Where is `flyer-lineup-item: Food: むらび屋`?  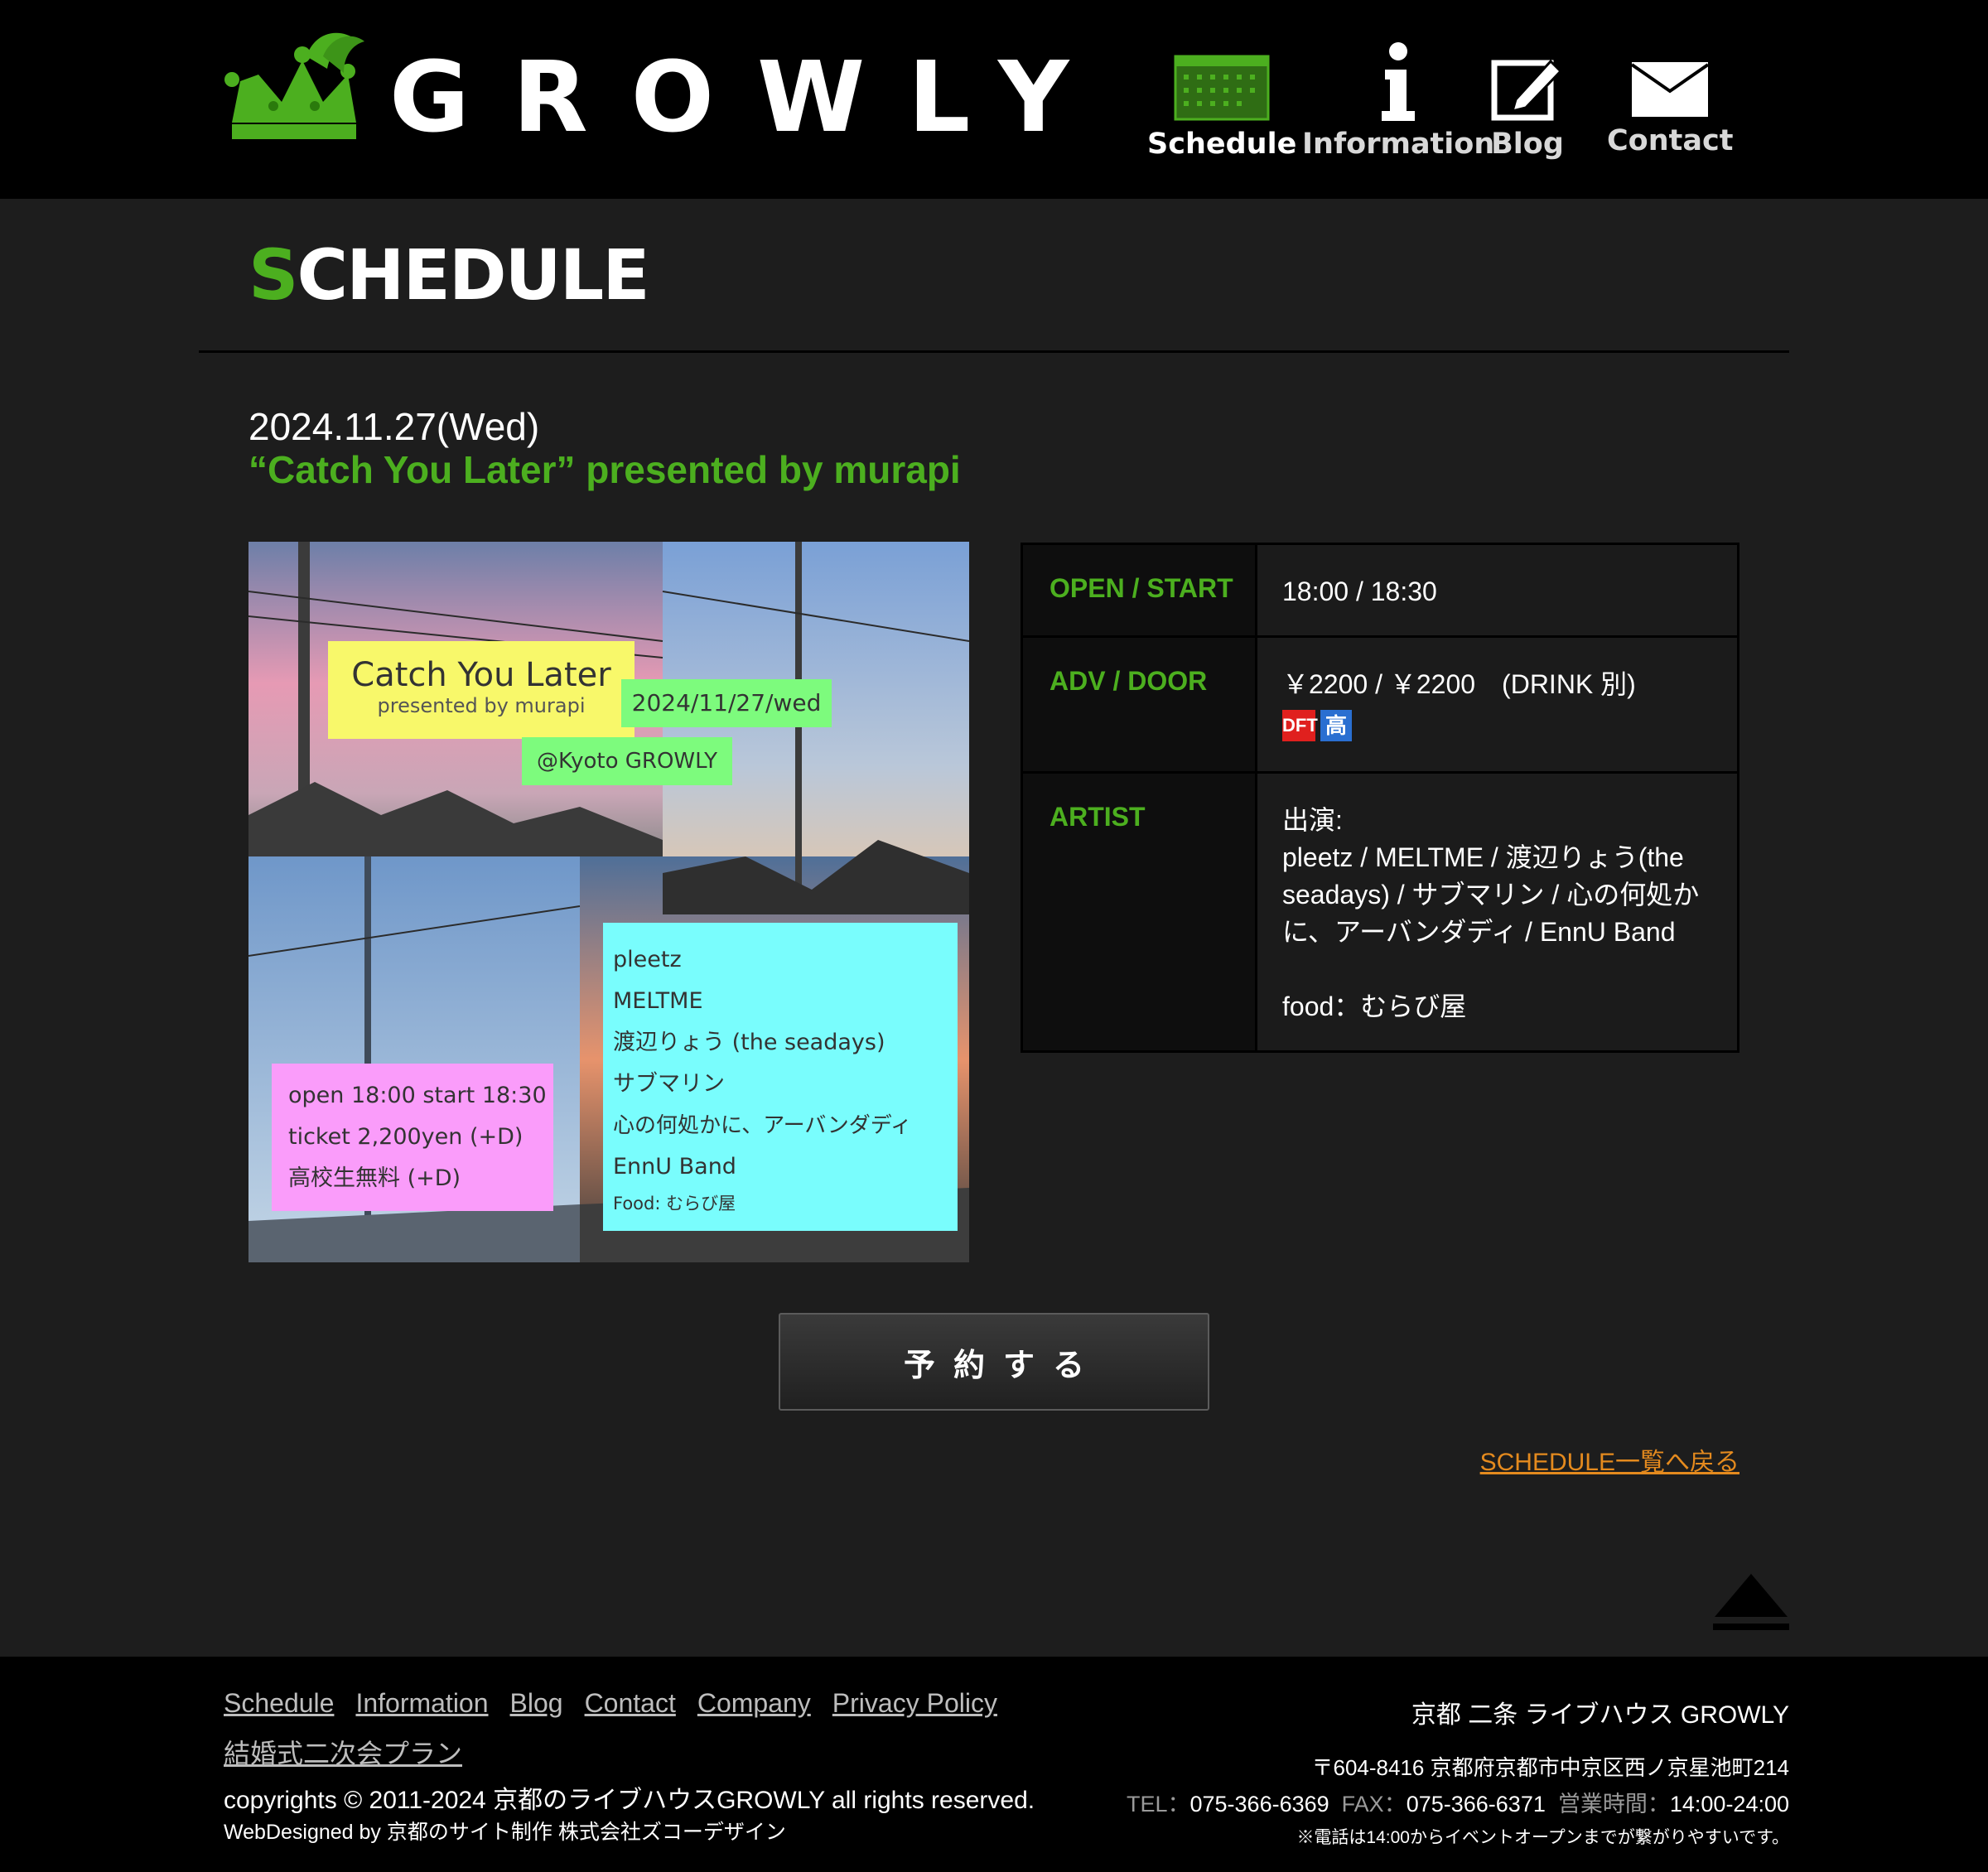 flyer-lineup-item: Food: むらび屋 is located at coordinates (674, 1203).